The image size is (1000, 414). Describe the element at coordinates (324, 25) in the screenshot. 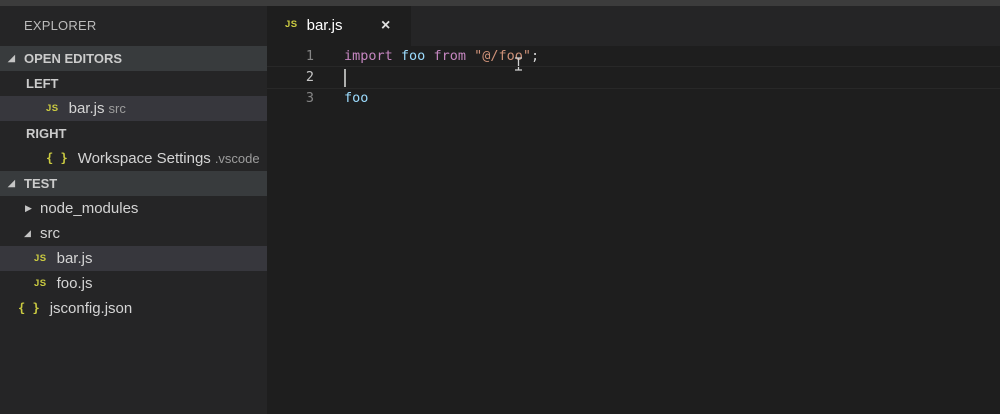

I see `tab-label: bar.js` at that location.